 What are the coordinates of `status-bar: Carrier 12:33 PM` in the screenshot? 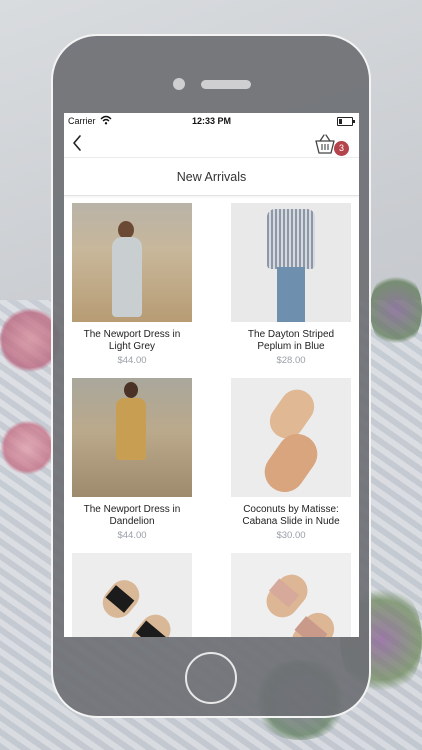 It's located at (211, 121).